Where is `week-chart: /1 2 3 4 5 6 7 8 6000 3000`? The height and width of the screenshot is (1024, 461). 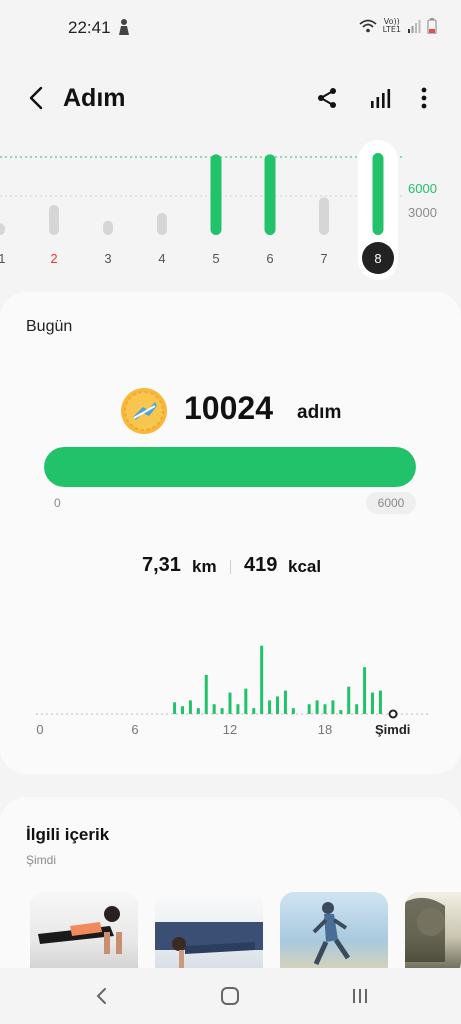 week-chart: /1 2 3 4 5 6 7 8 6000 3000 is located at coordinates (230, 212).